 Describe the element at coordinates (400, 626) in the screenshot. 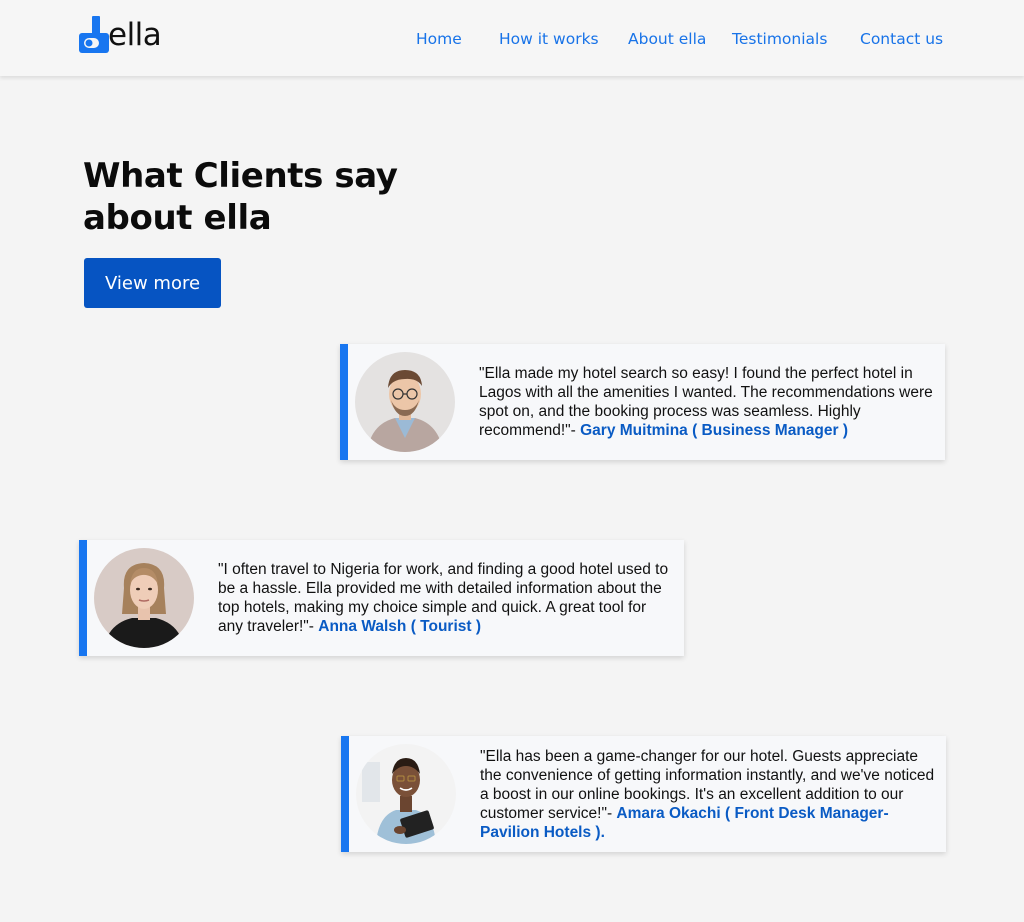

I see `testimonial-author: Anna Walsh ( Tourist )` at that location.